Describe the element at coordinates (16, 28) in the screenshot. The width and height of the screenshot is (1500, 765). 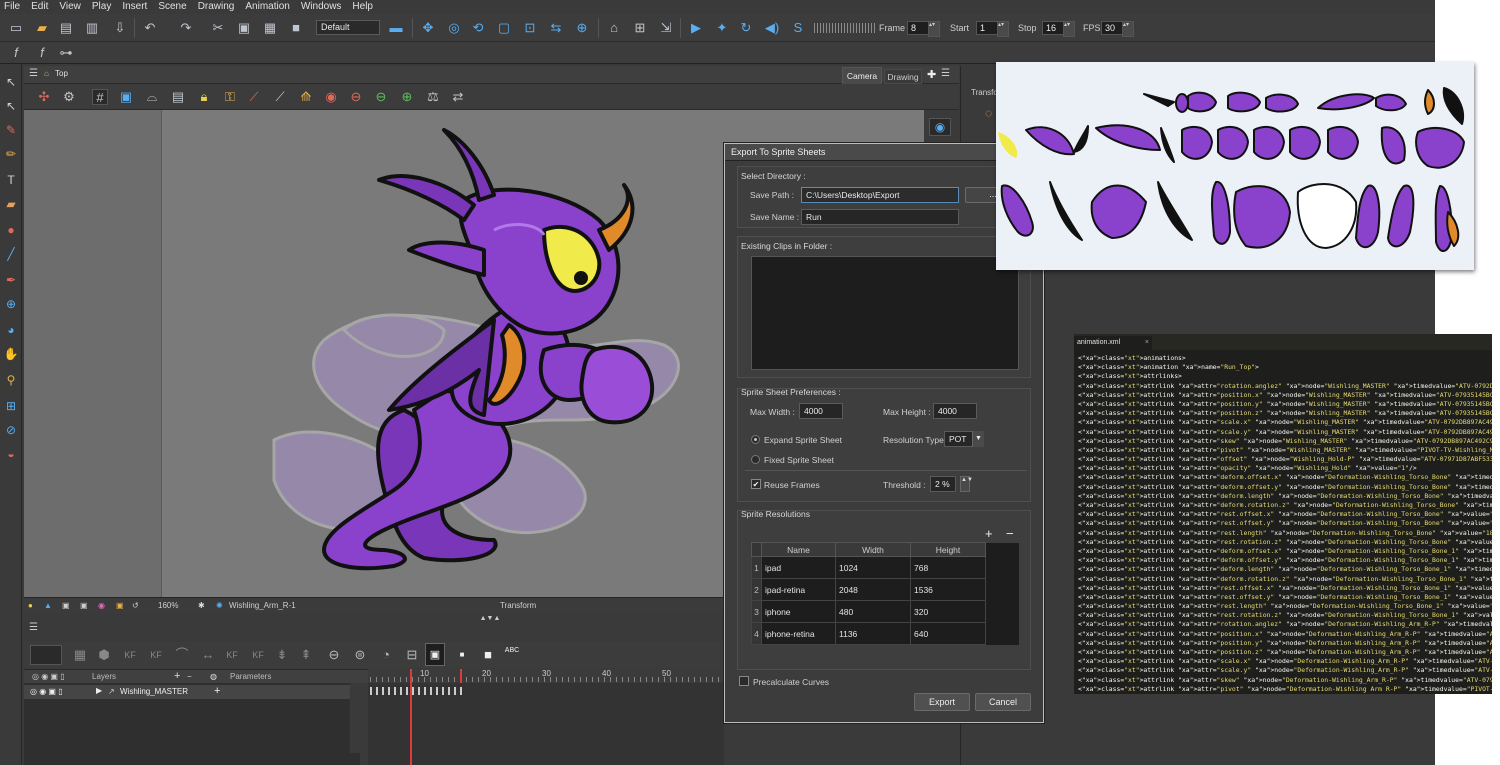
I see `new-scene-icon: ▭` at that location.